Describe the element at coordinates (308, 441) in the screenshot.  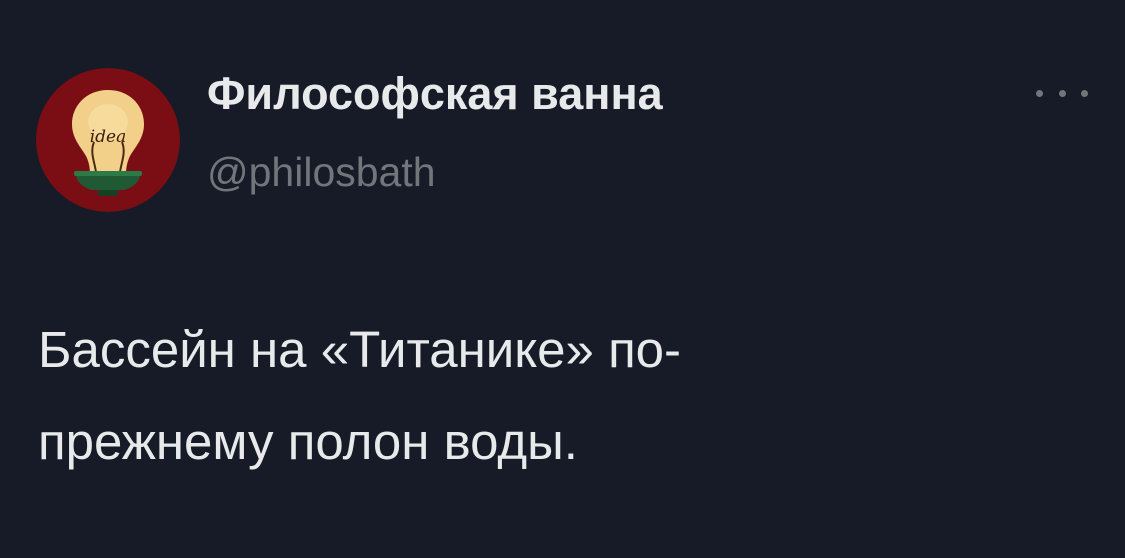
I see `tweet-text-line: прежнему полон воды.` at that location.